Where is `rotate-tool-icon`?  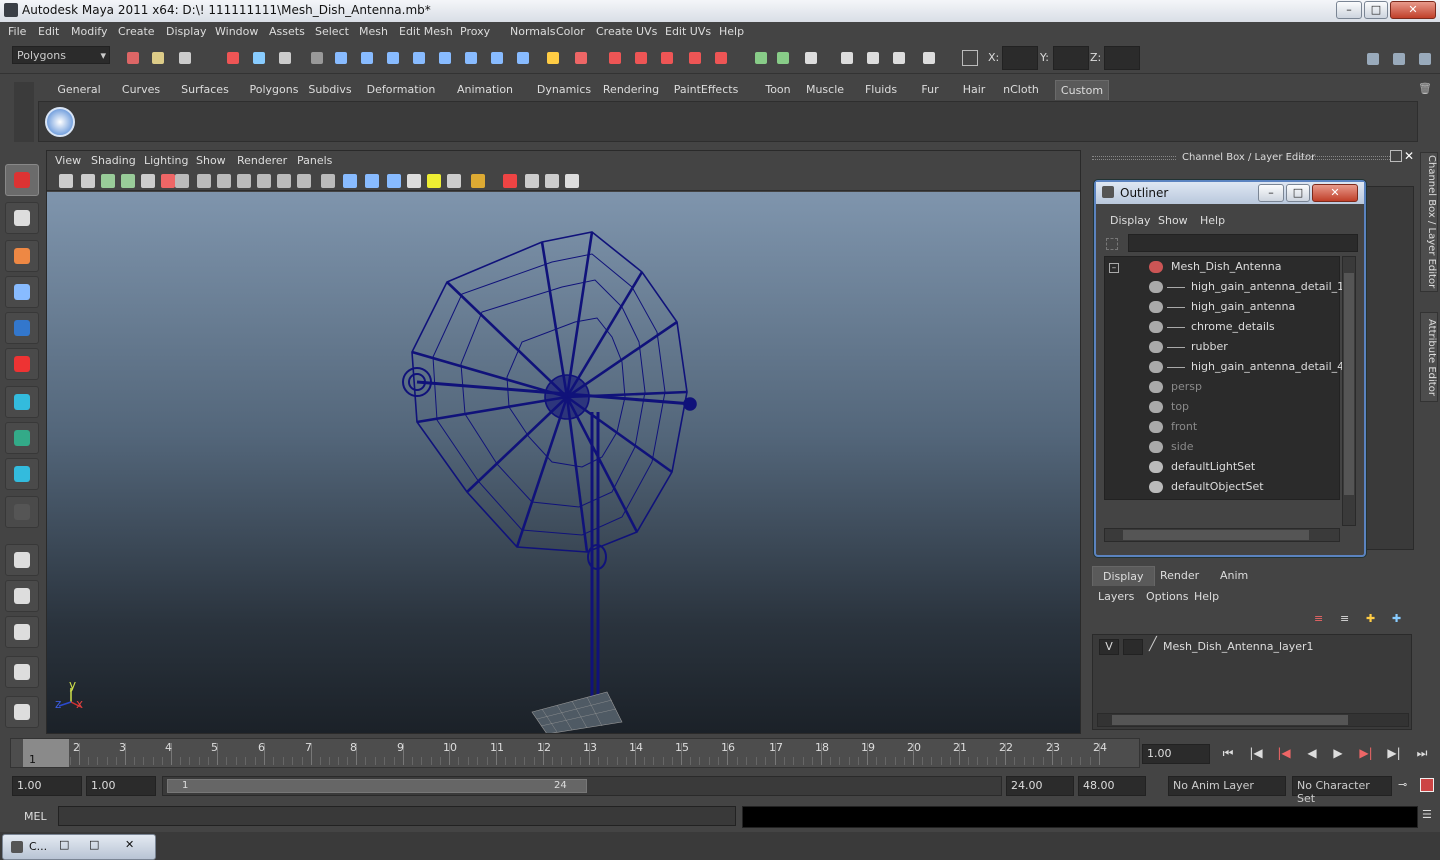
rotate-tool-icon is located at coordinates (22, 328).